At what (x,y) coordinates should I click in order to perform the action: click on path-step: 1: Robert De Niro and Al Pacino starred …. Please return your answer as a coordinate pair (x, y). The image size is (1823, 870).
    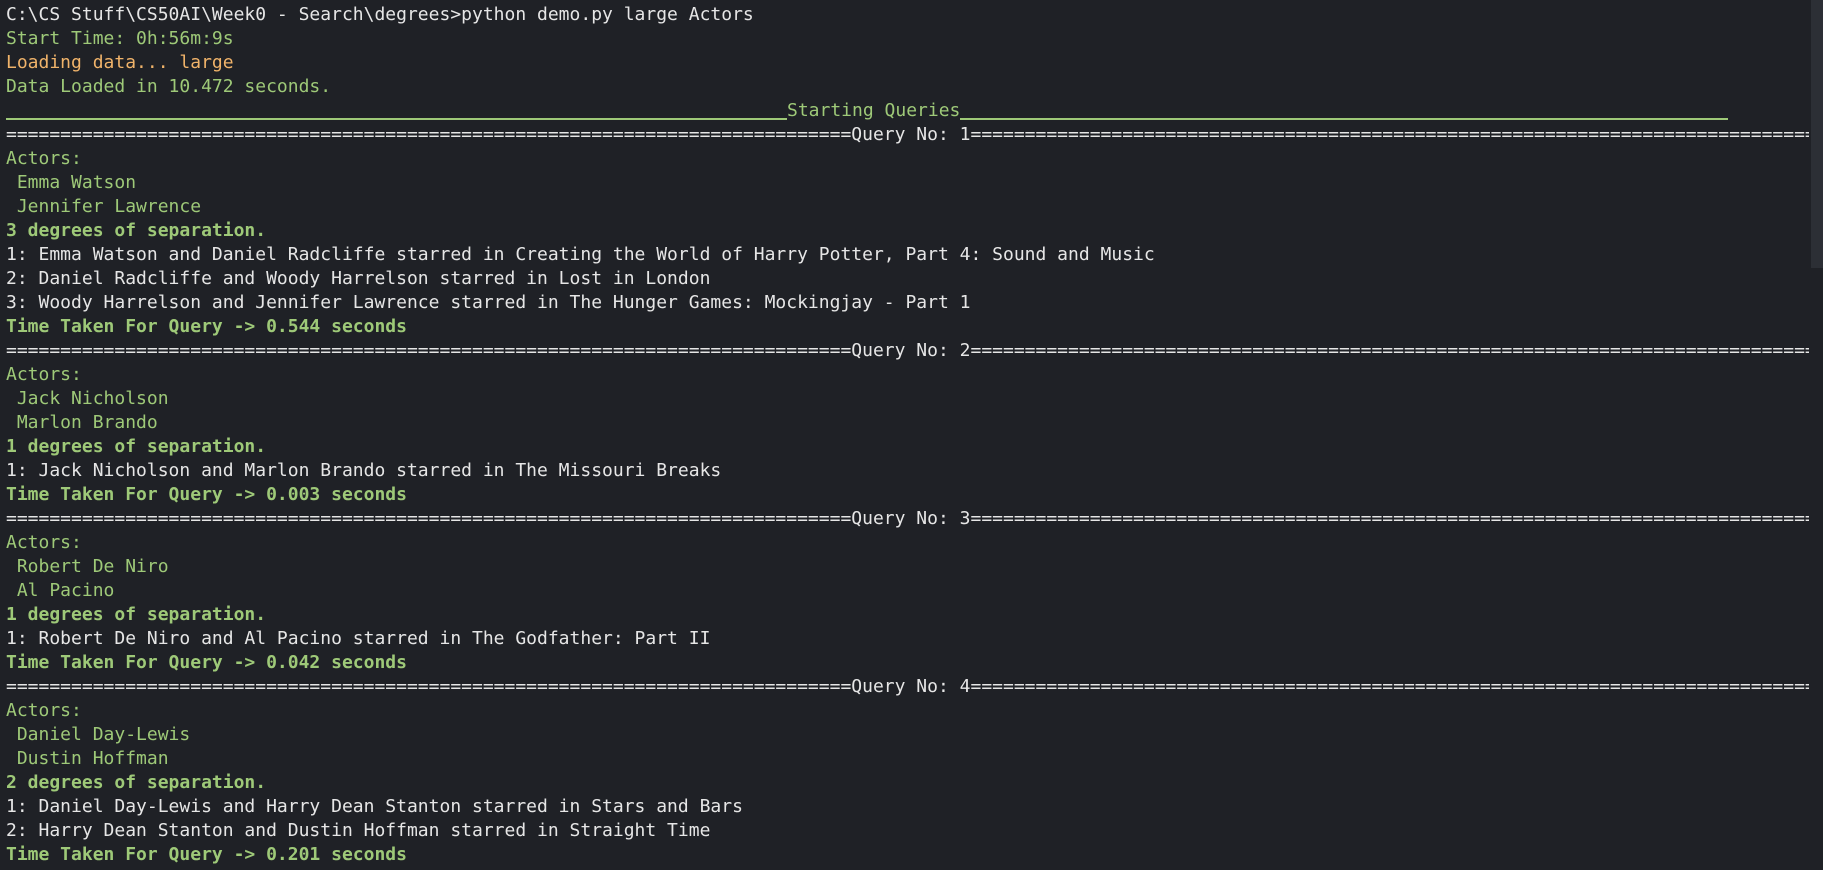
    Looking at the image, I should click on (358, 638).